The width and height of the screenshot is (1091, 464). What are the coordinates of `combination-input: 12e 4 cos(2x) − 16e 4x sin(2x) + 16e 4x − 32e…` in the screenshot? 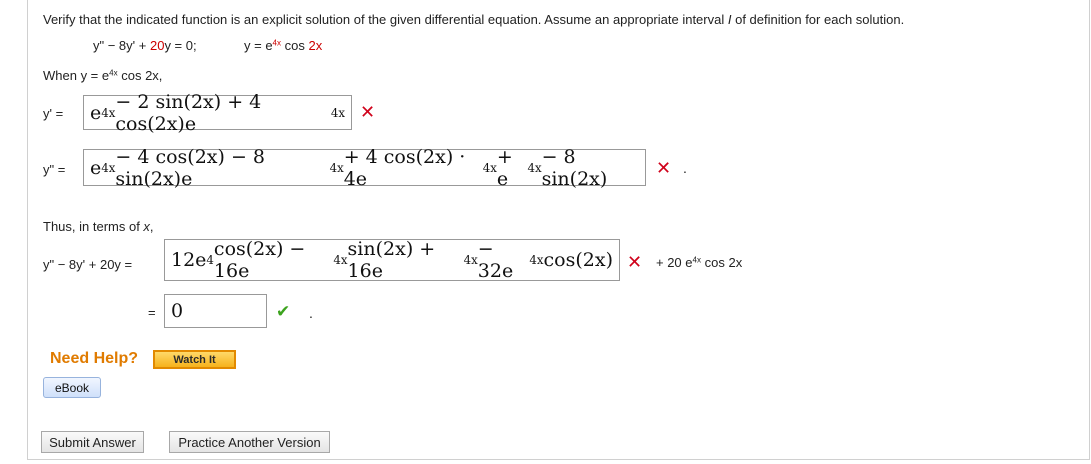 It's located at (392, 260).